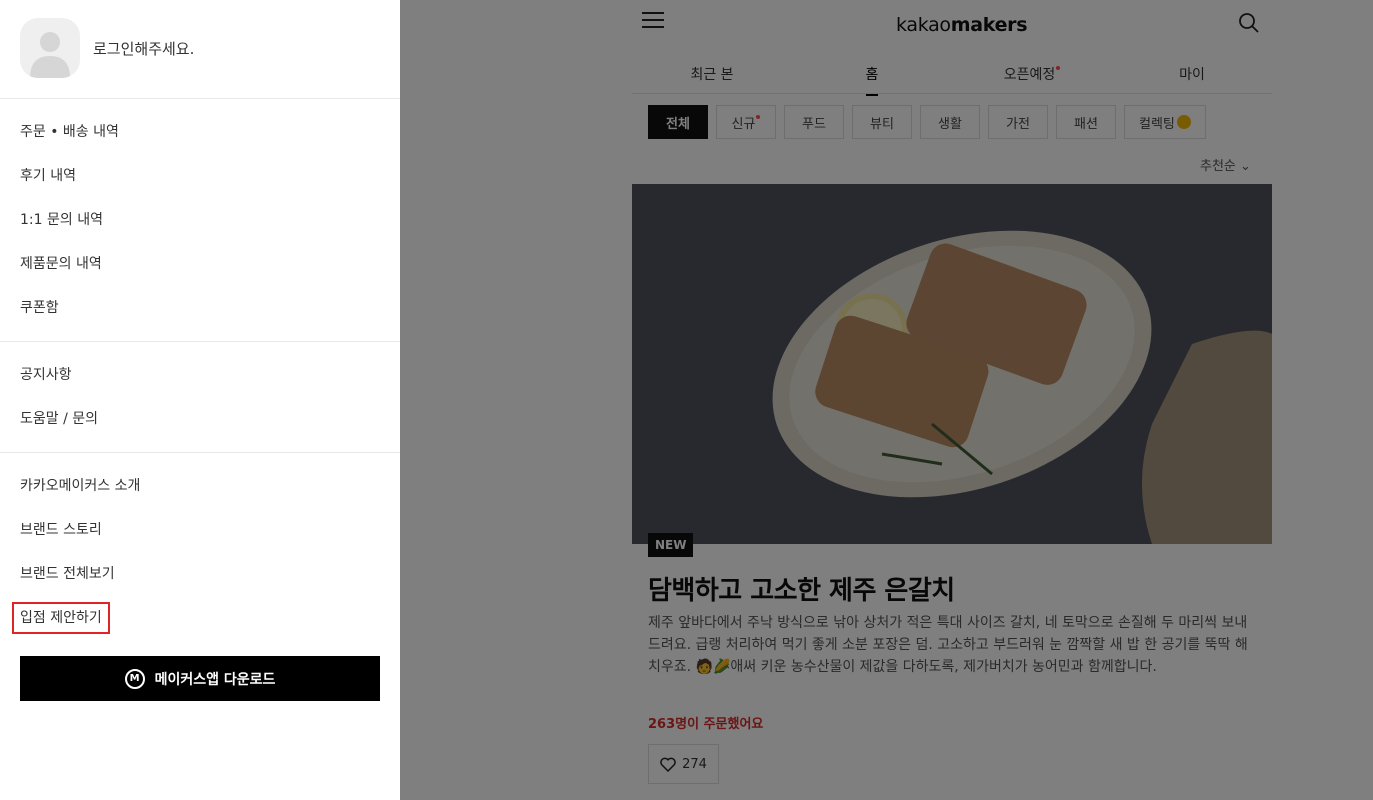  What do you see at coordinates (200, 132) in the screenshot?
I see `menu-item-orders: 주문 • 배송 내역` at bounding box center [200, 132].